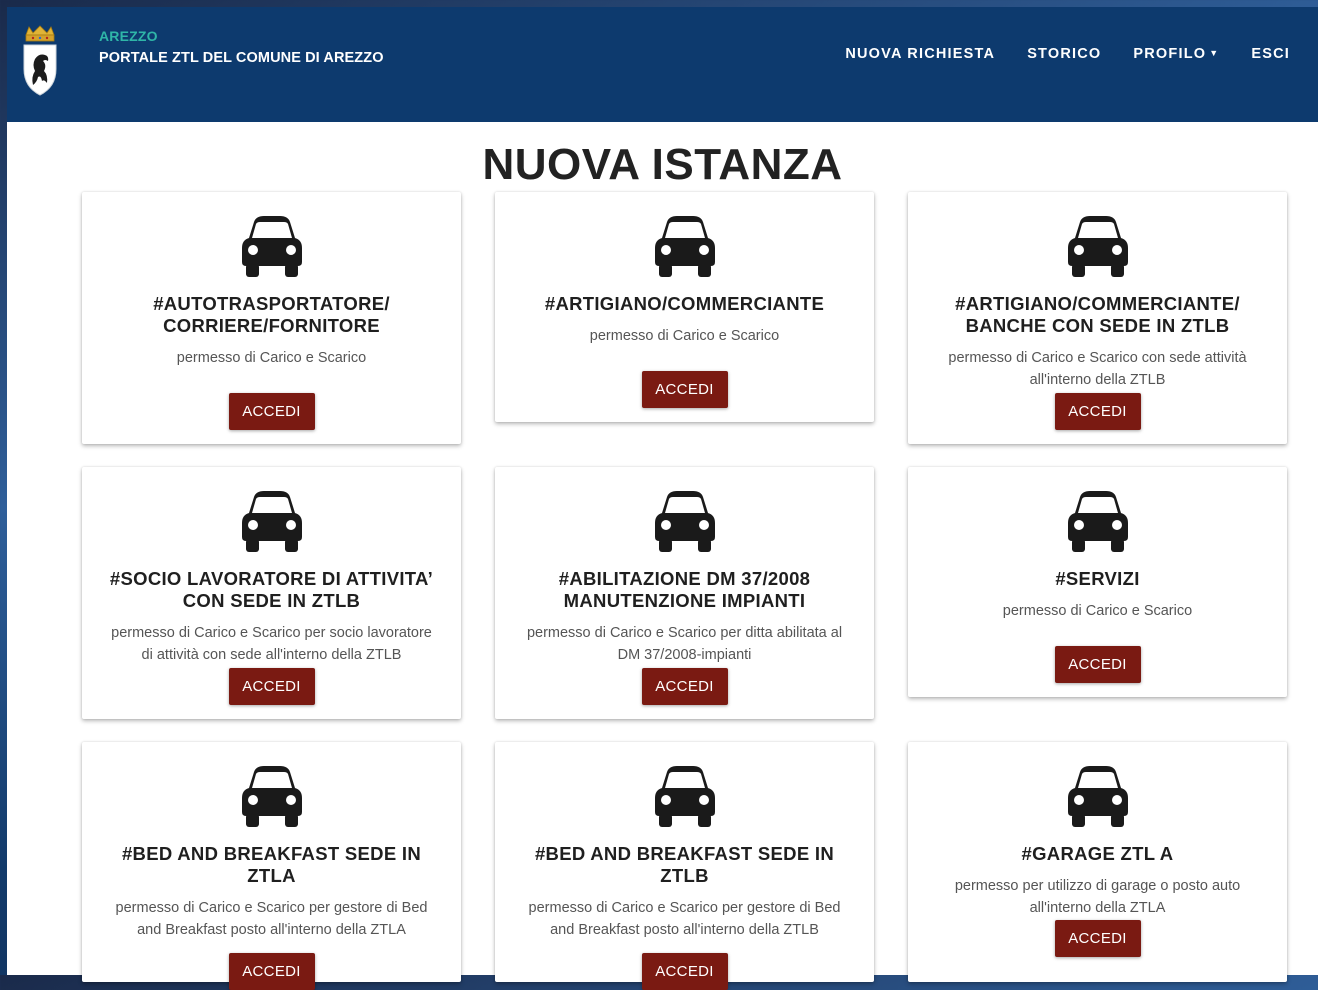 The height and width of the screenshot is (990, 1318). Describe the element at coordinates (1097, 325) in the screenshot. I see `card-title-line: BANCHE CON SEDE IN ZTLB` at that location.